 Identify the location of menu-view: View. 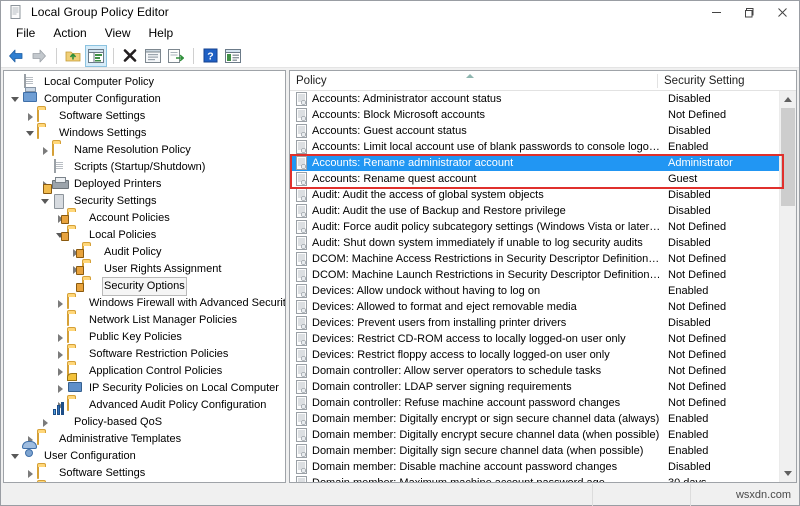
(118, 33).